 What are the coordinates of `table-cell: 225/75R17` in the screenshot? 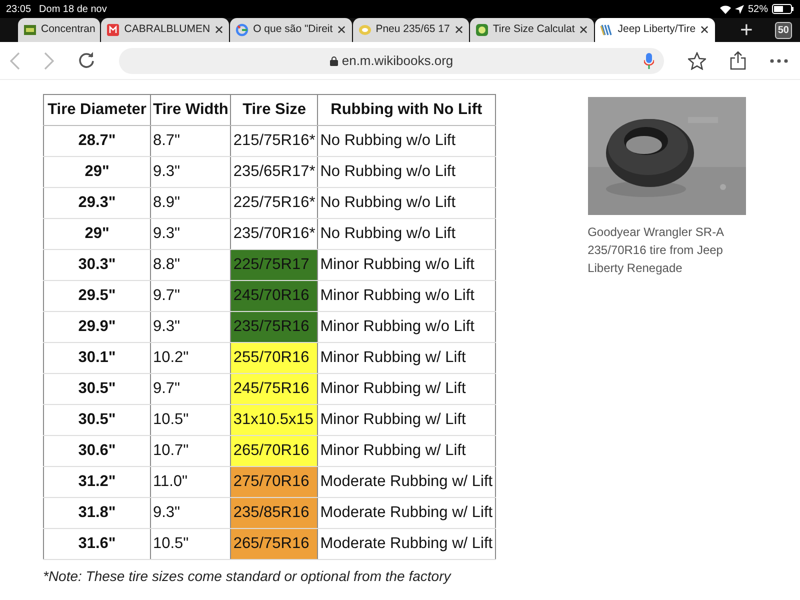 It's located at (274, 265).